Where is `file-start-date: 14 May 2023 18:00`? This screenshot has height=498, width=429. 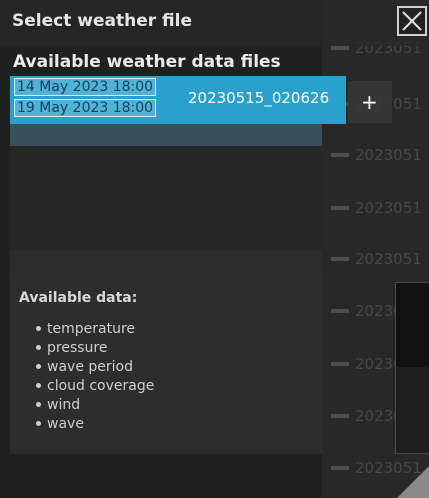
file-start-date: 14 May 2023 18:00 is located at coordinates (85, 87).